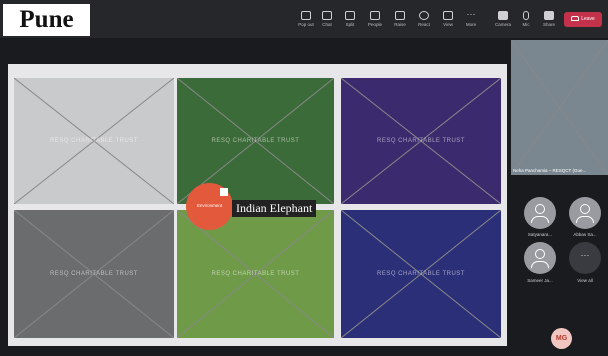  Describe the element at coordinates (575, 19) in the screenshot. I see `phone-icon` at that location.